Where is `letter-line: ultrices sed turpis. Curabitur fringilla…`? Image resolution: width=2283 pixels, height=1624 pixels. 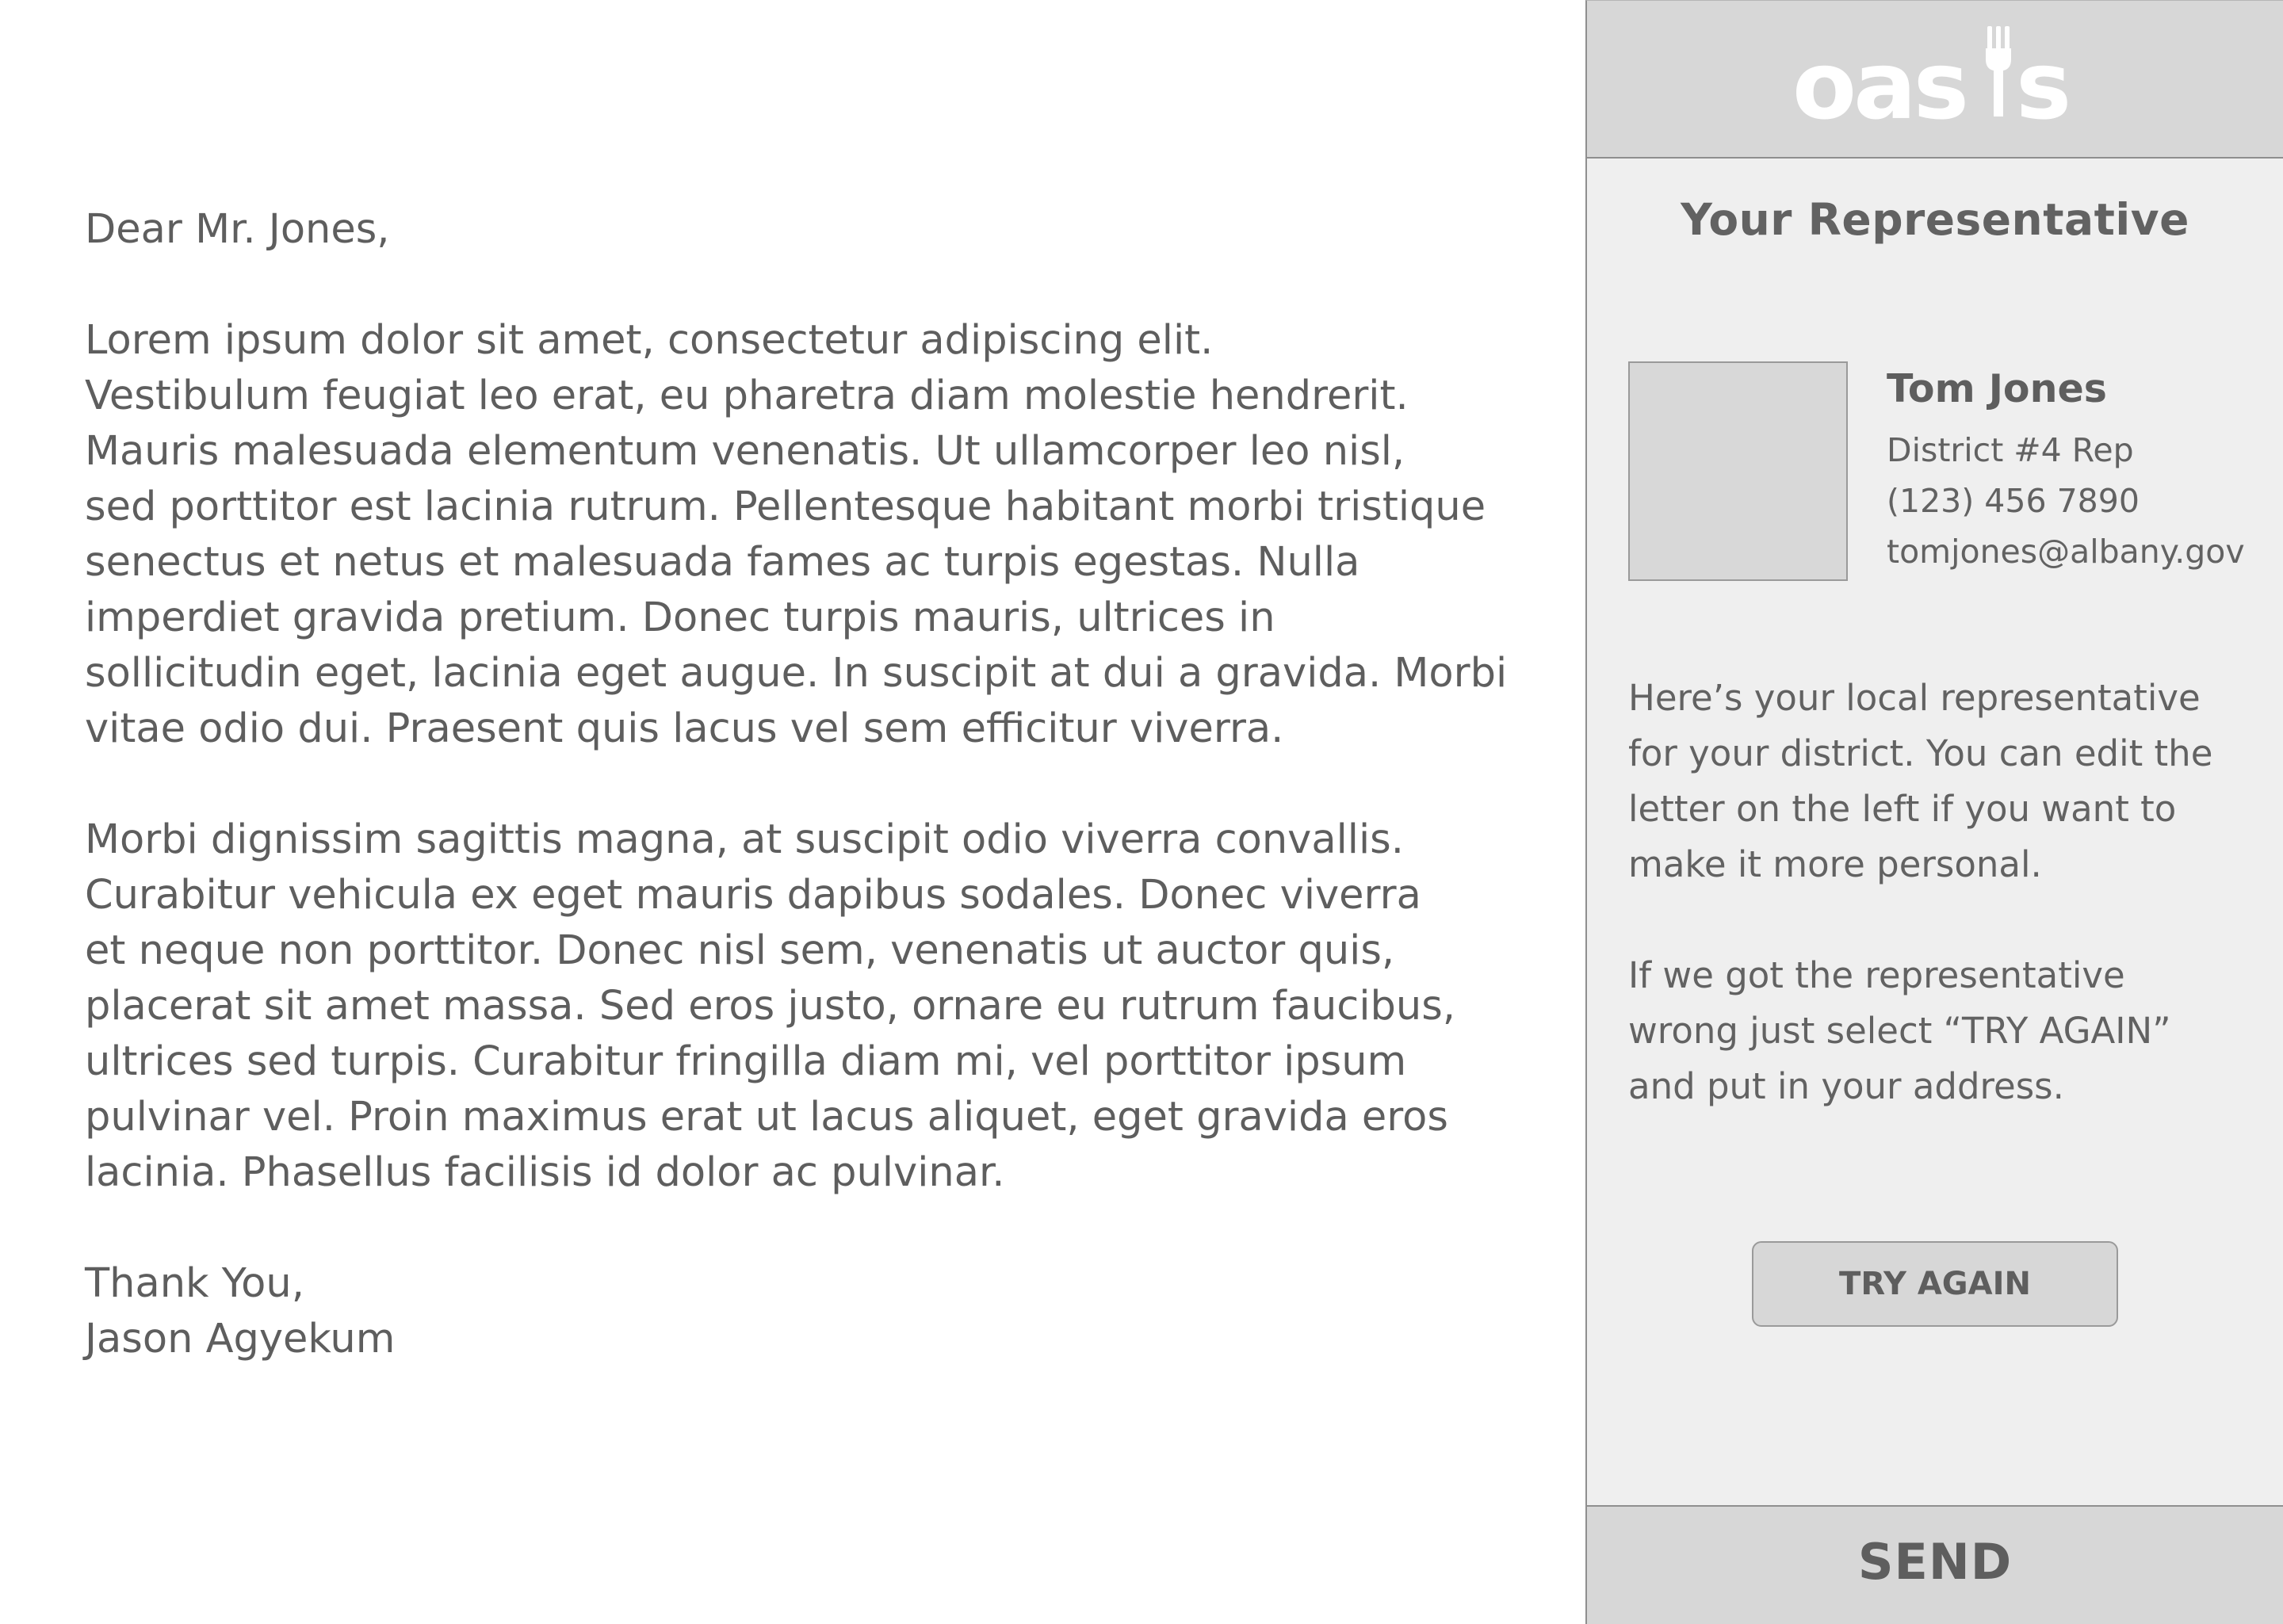
letter-line: ultrices sed turpis. Curabitur fringilla… is located at coordinates (746, 1061).